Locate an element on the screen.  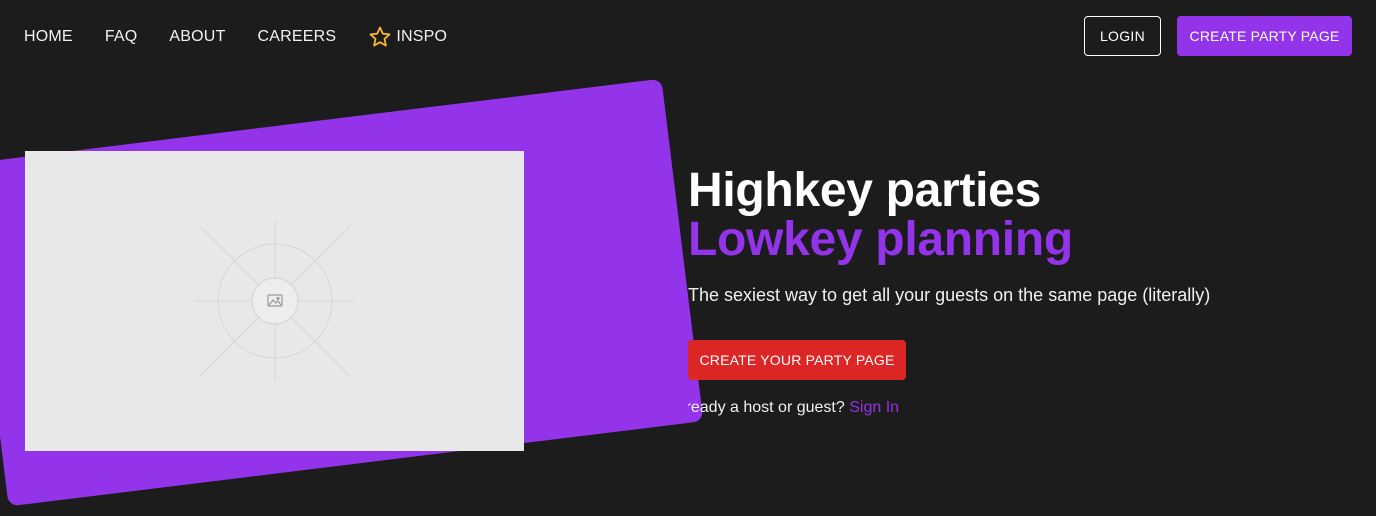
nav-link-home: HOME is located at coordinates (48, 37).